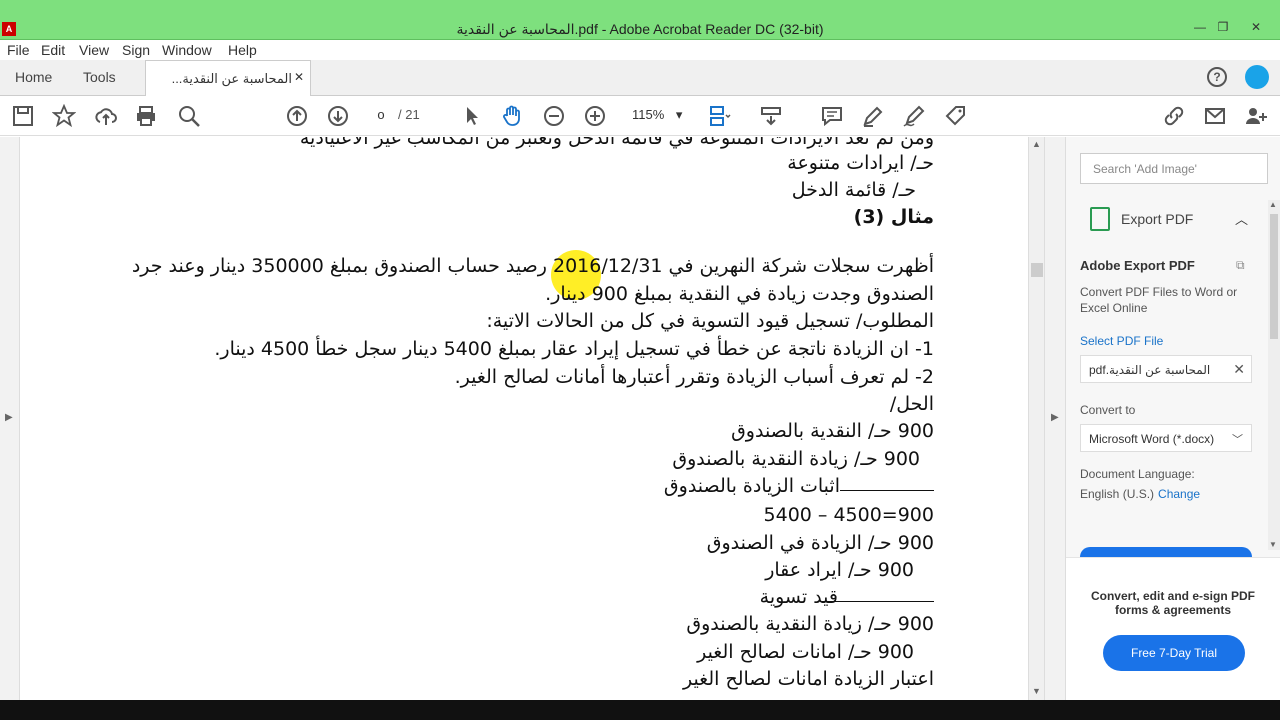 This screenshot has width=1280, height=720. What do you see at coordinates (1179, 494) in the screenshot?
I see `change-language-link: Change` at bounding box center [1179, 494].